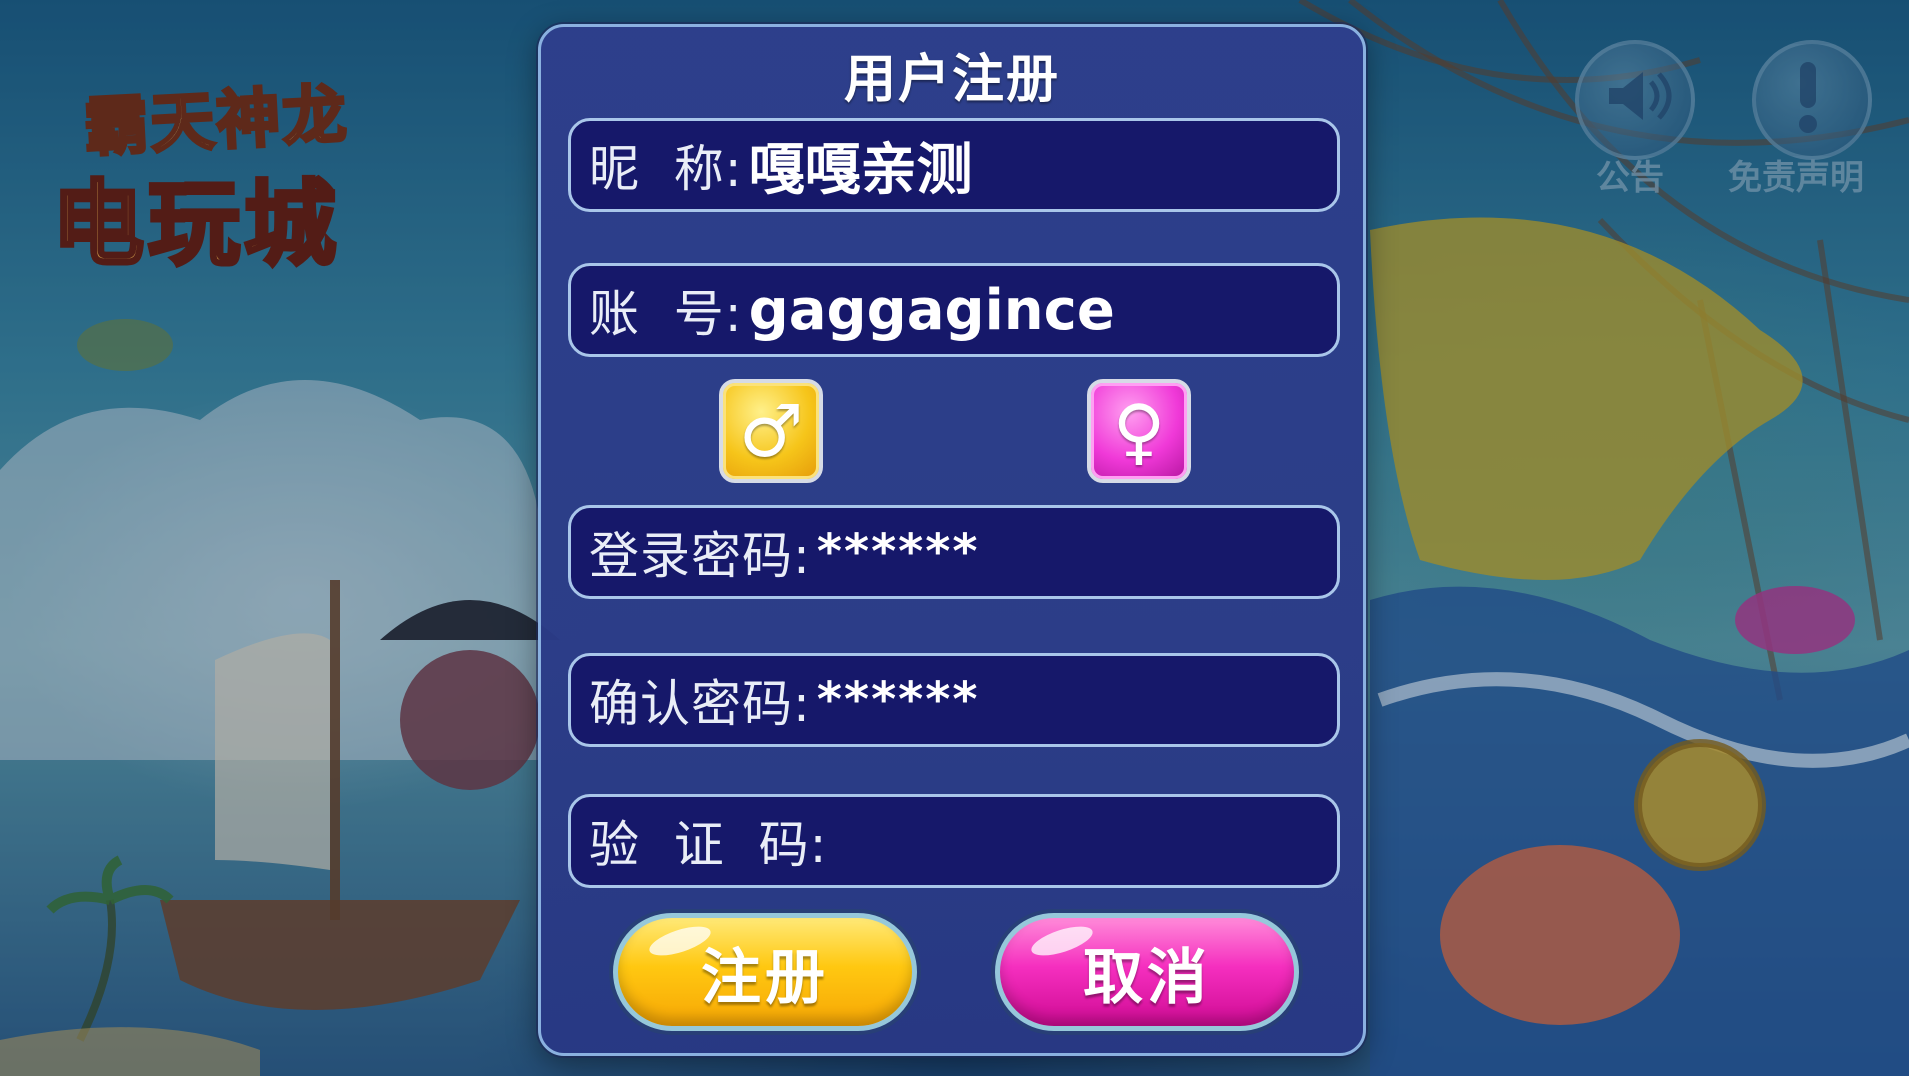 Image resolution: width=1909 pixels, height=1076 pixels. Describe the element at coordinates (765, 977) in the screenshot. I see `register-button-label: 注册` at that location.